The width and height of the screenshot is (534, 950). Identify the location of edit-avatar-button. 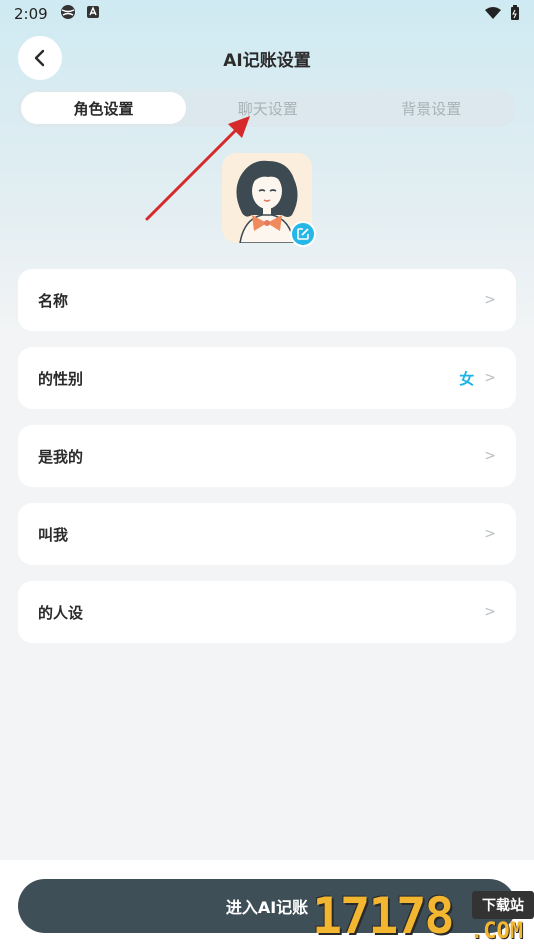
(303, 234).